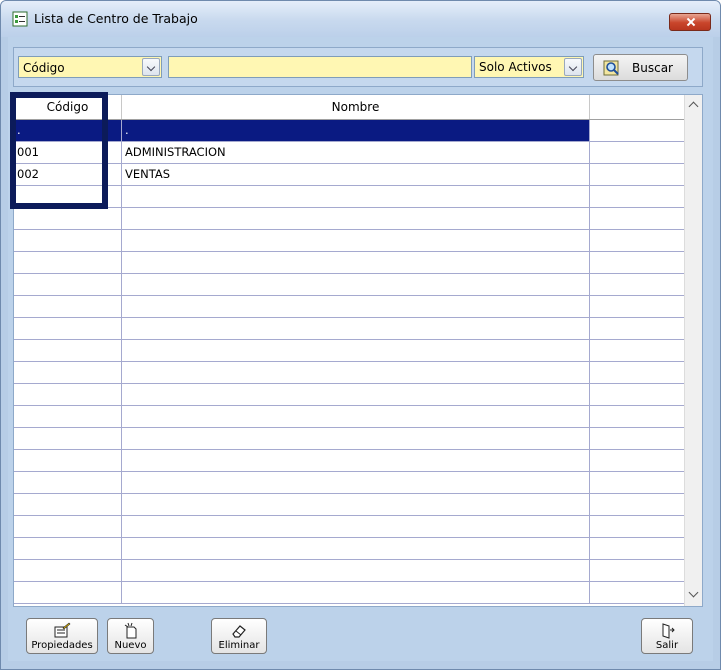  What do you see at coordinates (637, 107) in the screenshot?
I see `column-header-extra` at bounding box center [637, 107].